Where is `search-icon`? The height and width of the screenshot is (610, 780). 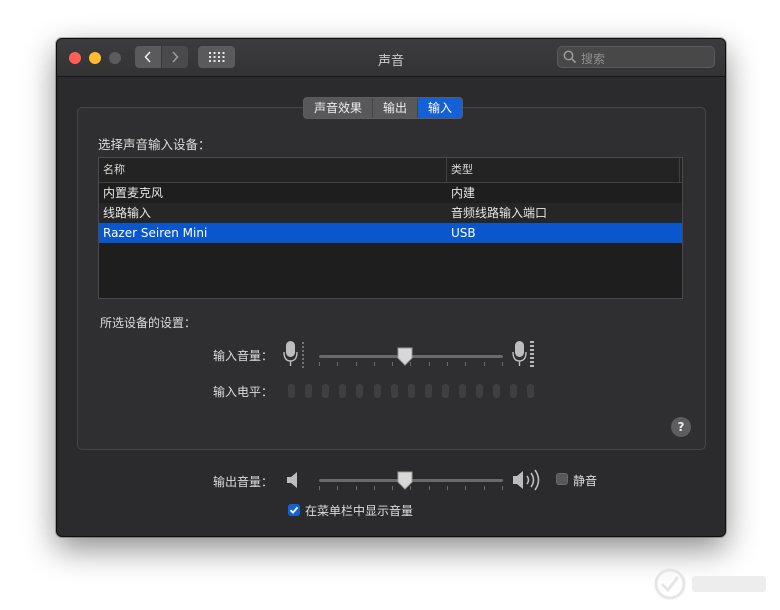 search-icon is located at coordinates (570, 57).